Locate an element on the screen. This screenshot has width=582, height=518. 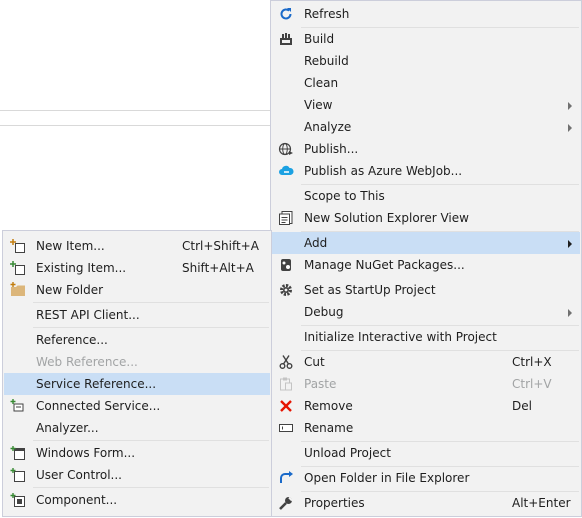
menu-item-shortcut: Del is located at coordinates (522, 406).